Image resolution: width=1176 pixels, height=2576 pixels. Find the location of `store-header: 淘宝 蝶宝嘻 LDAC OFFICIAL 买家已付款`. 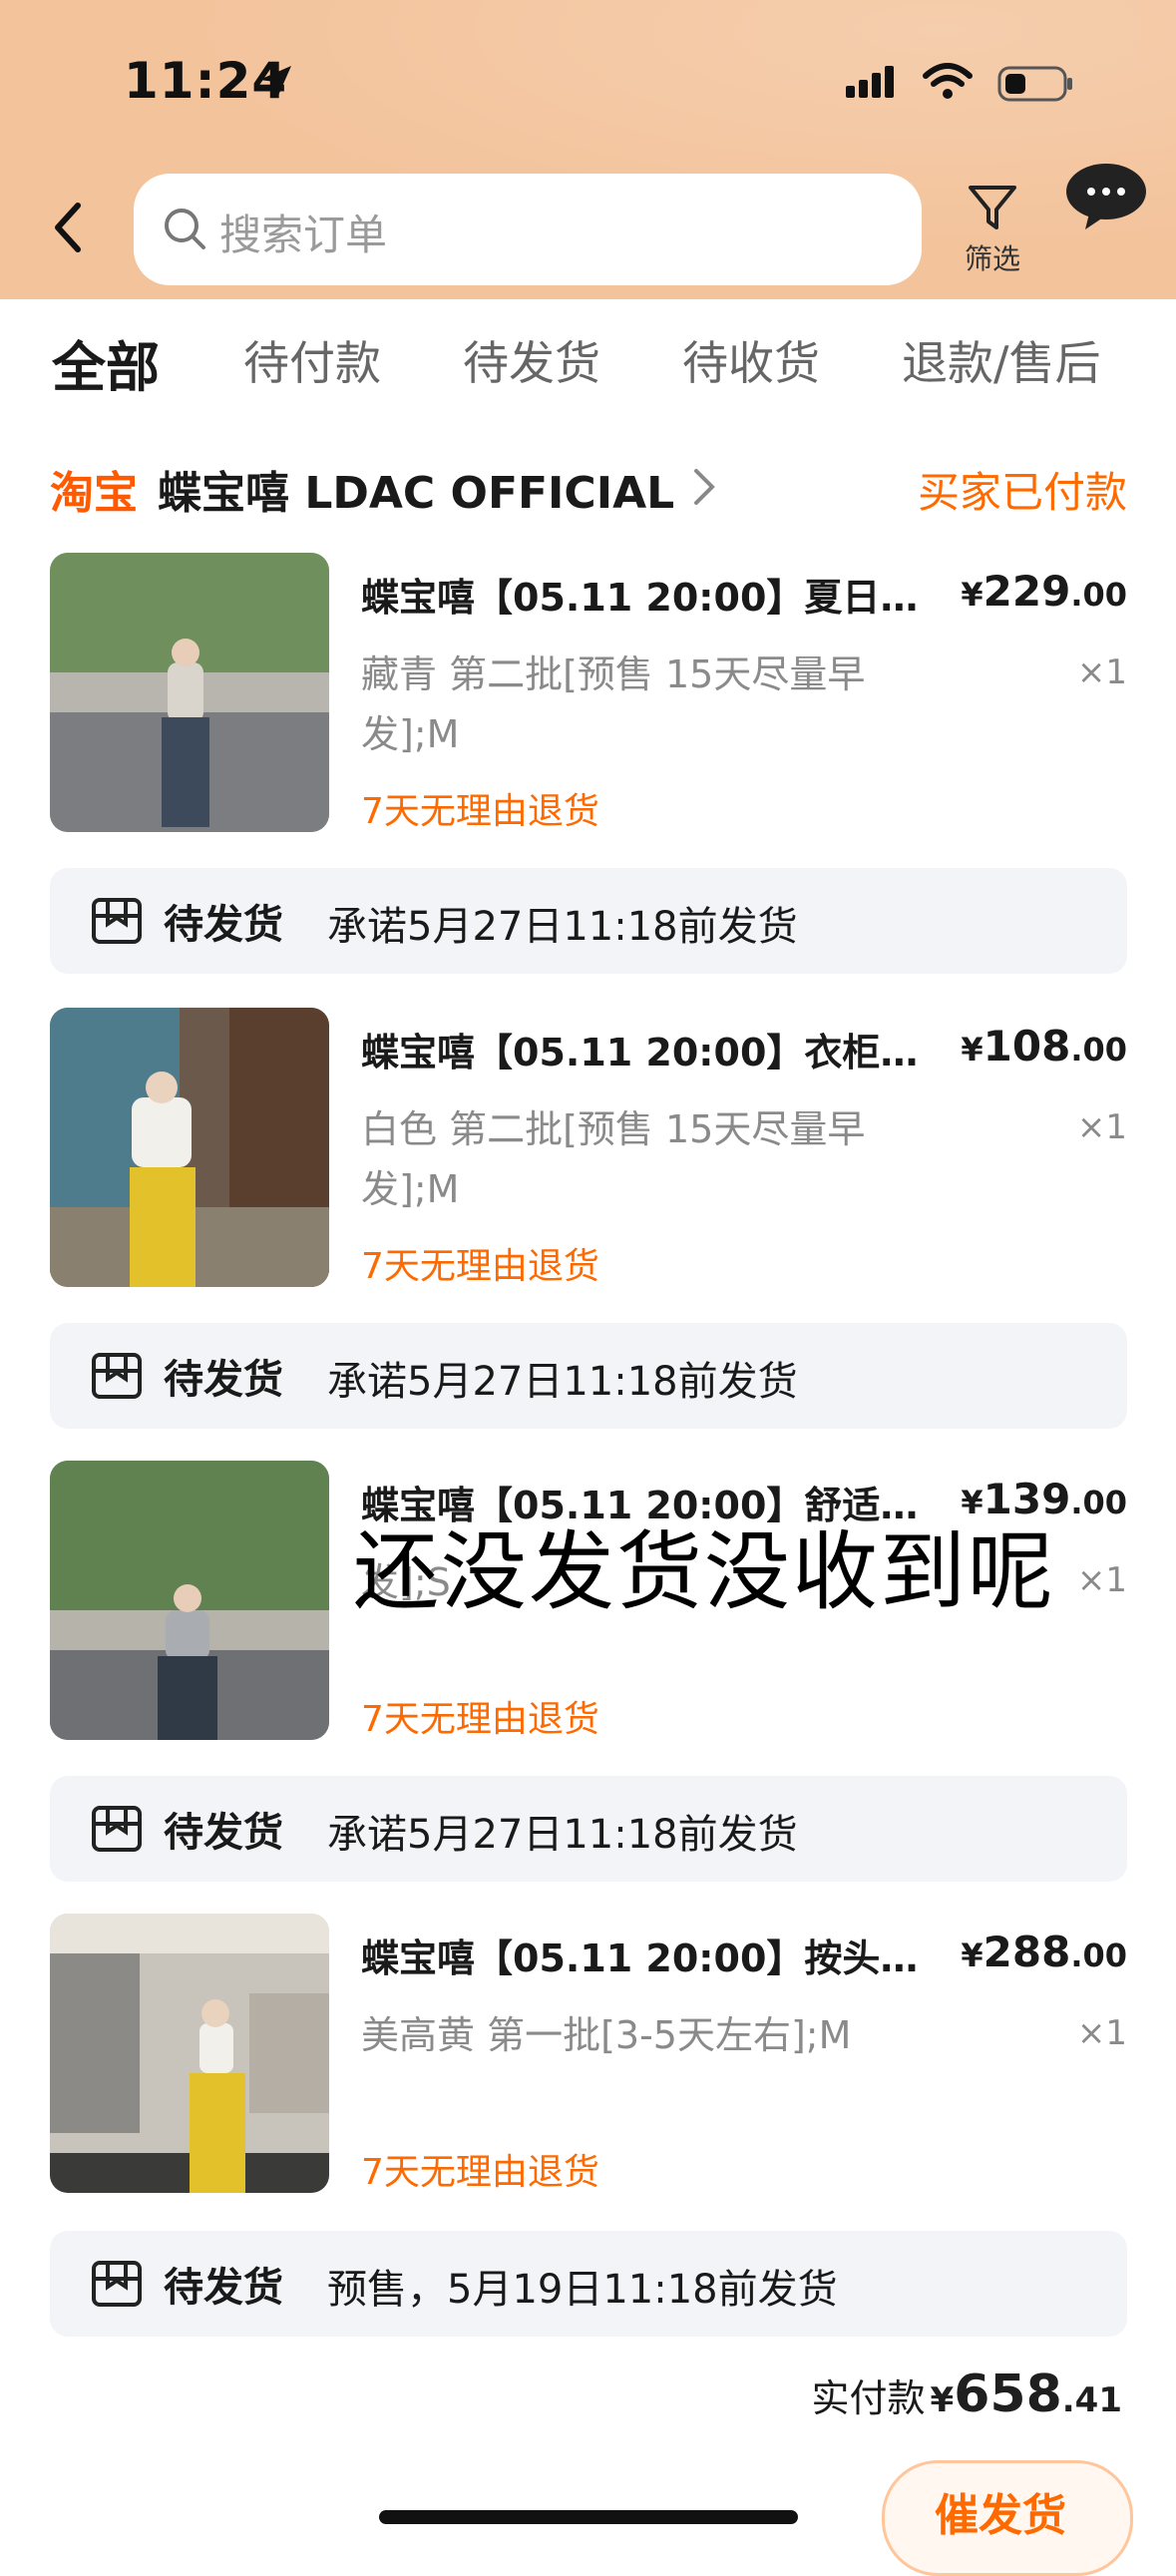

store-header: 淘宝 蝶宝嘻 LDAC OFFICIAL 买家已付款 is located at coordinates (588, 487).